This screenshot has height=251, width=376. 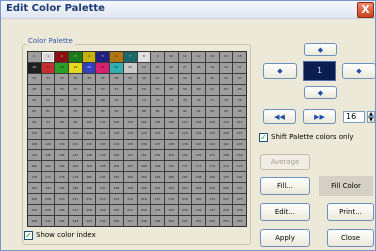 What do you see at coordinates (89, 57) in the screenshot?
I see `palette-cell: 4` at bounding box center [89, 57].